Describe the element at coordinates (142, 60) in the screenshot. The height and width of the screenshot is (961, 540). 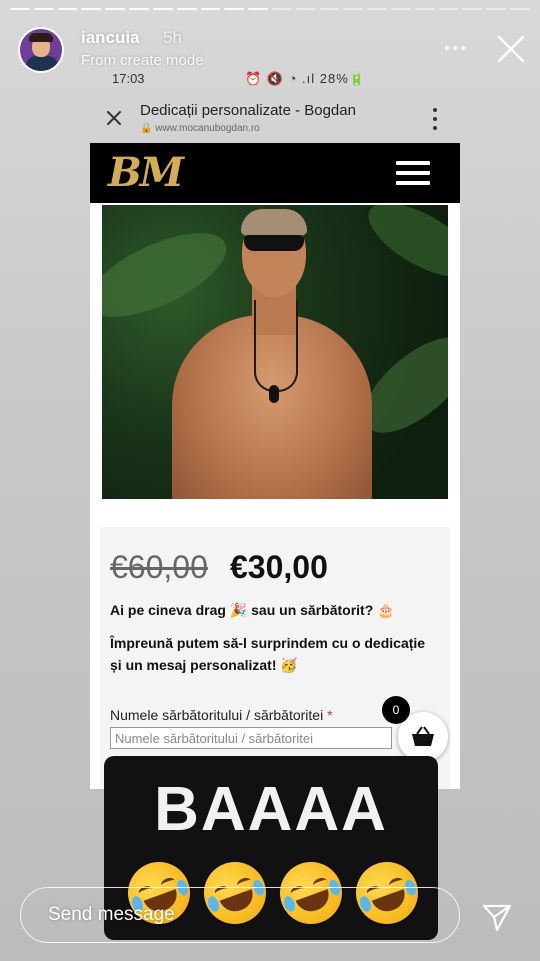
I see `story-mode-label: From create mode` at that location.